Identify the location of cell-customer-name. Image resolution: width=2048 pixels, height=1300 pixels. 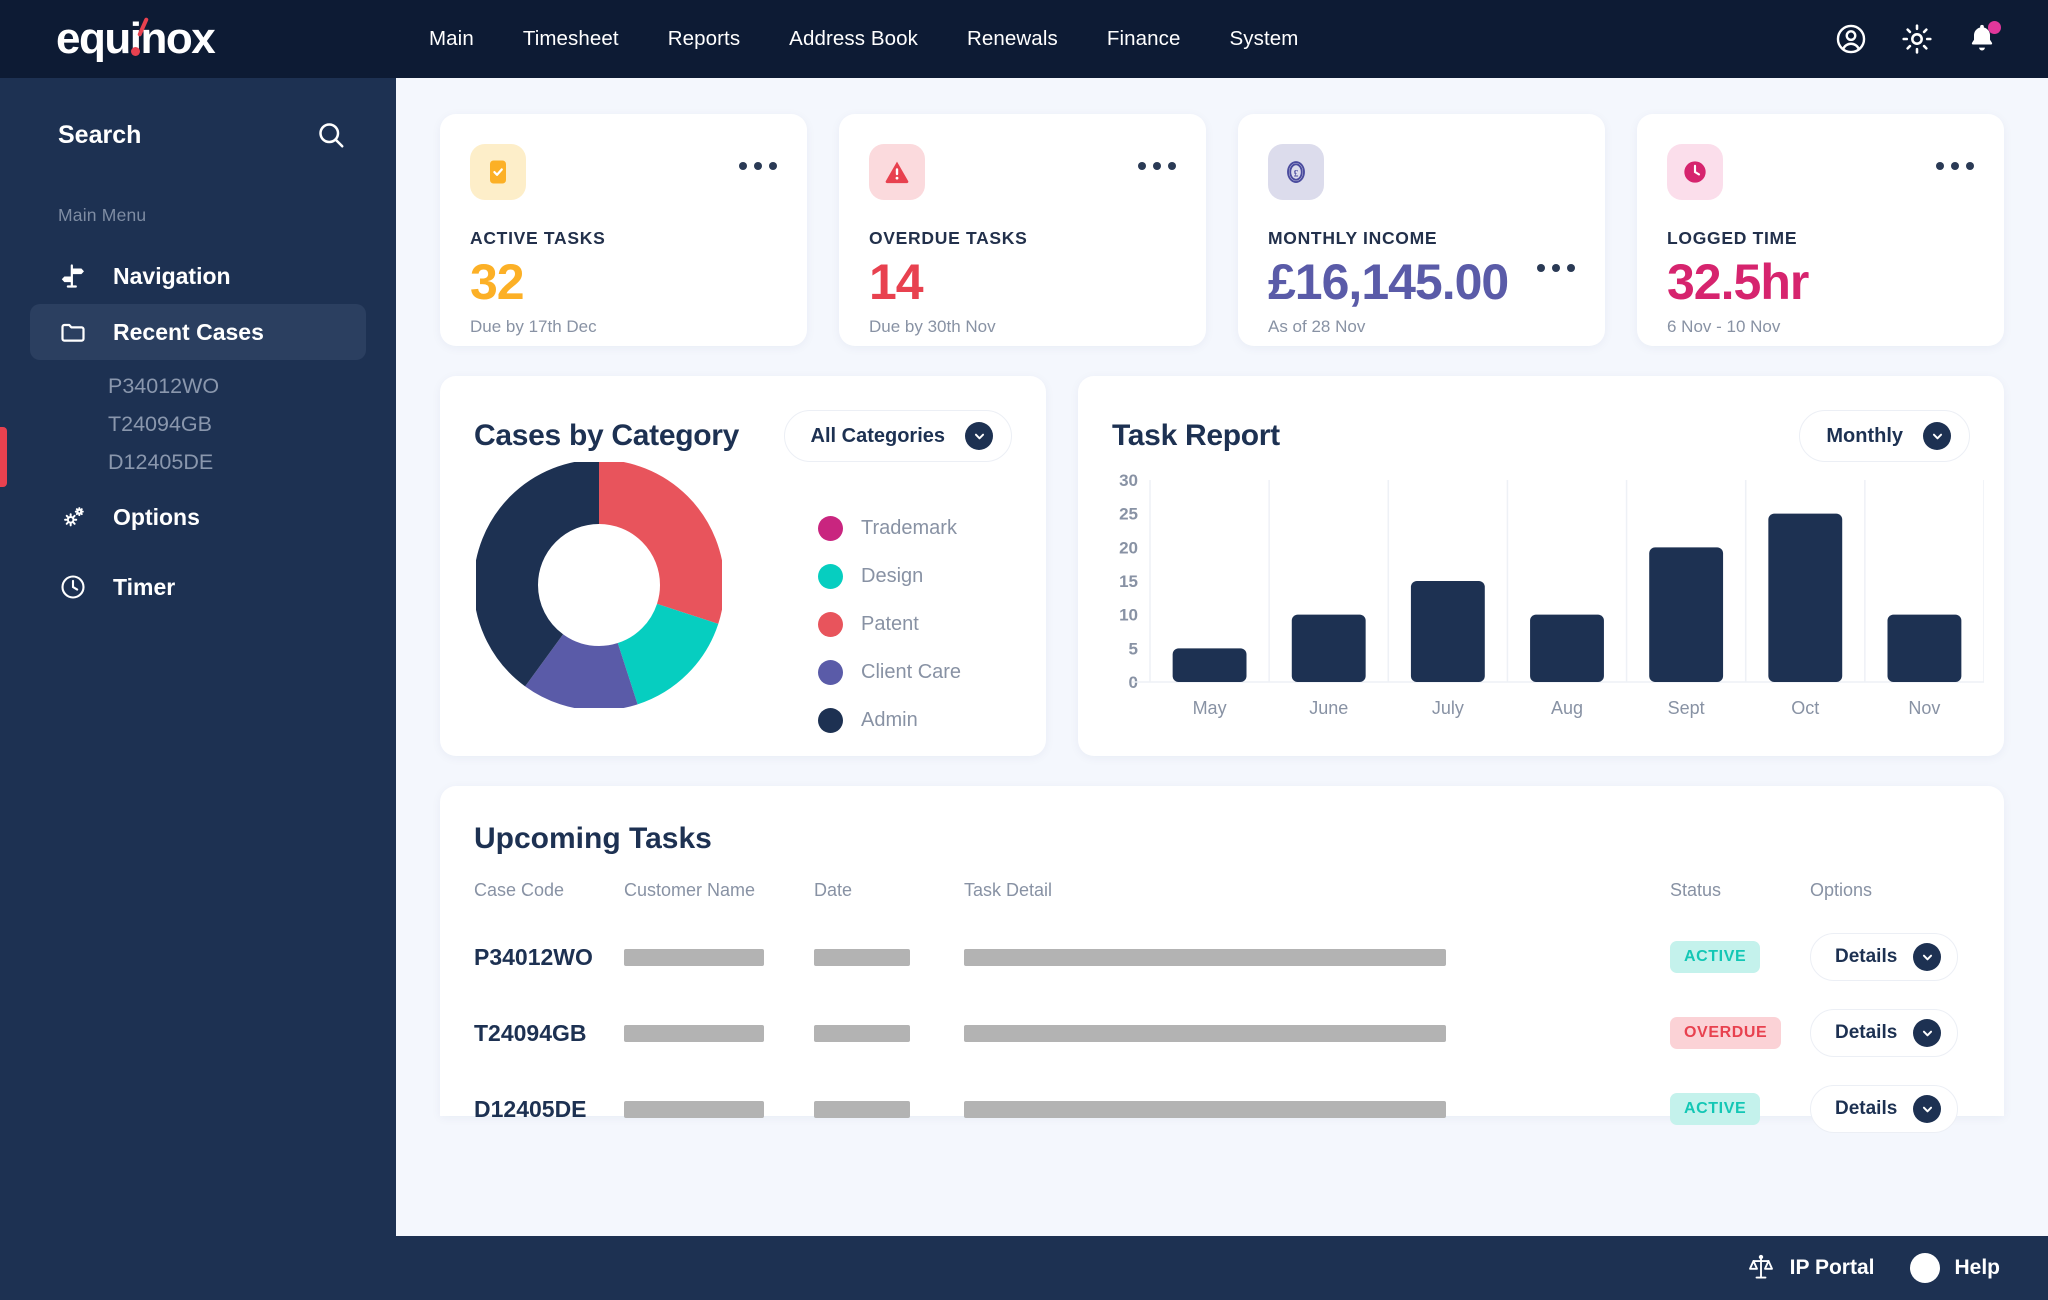
(719, 1033).